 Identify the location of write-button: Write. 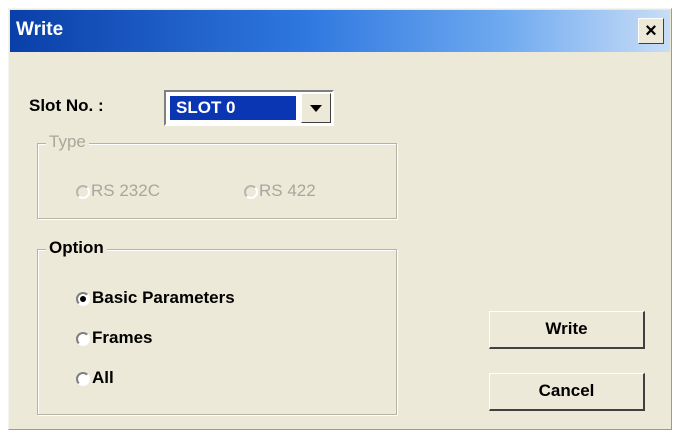
(567, 330).